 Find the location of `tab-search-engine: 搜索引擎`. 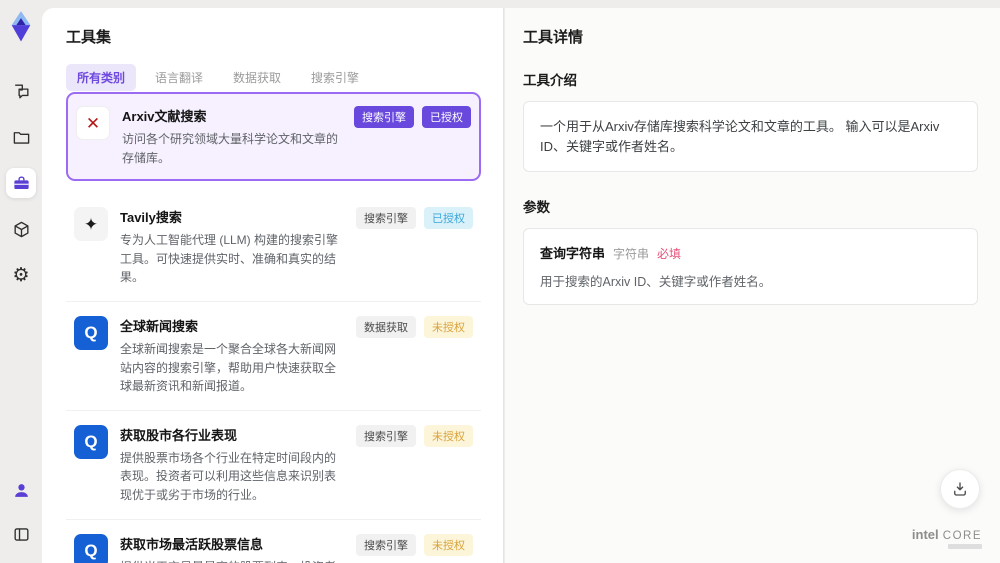

tab-search-engine: 搜索引擎 is located at coordinates (335, 77).